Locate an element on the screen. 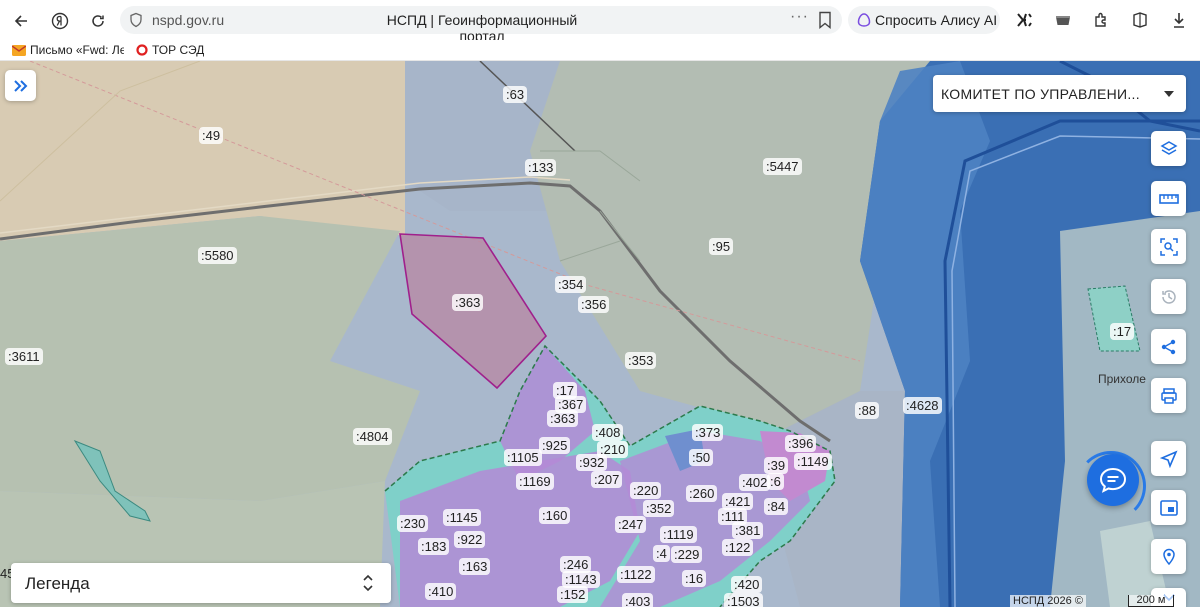 The width and height of the screenshot is (1200, 607). parcel-label: :1503 is located at coordinates (743, 600).